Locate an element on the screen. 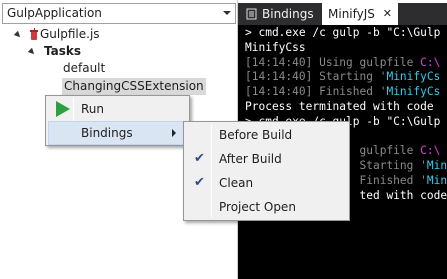 The image size is (447, 279). console-text: Using gulpfile is located at coordinates (366, 62).